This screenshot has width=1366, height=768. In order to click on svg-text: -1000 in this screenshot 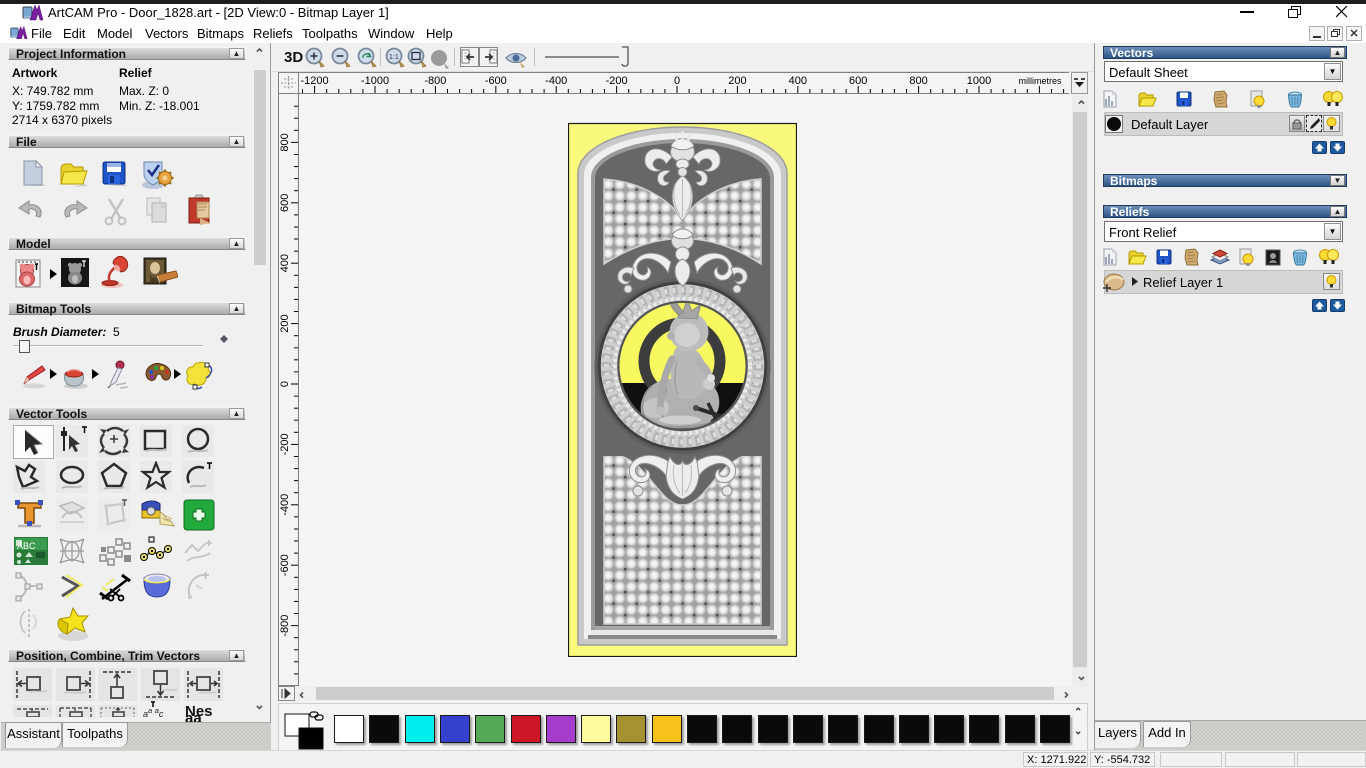, I will do `click(375, 81)`.